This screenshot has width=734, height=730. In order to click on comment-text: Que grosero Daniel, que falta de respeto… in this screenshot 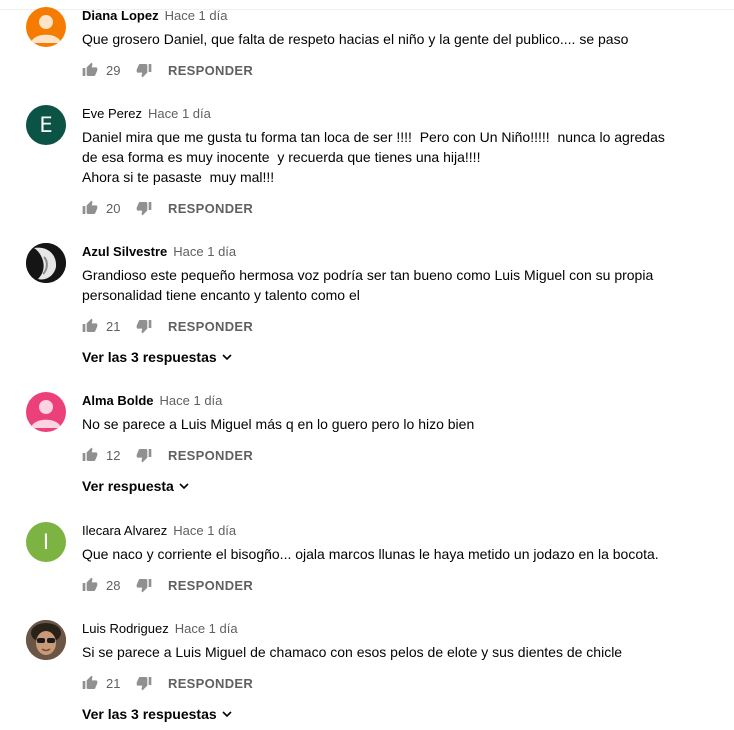, I will do `click(355, 39)`.